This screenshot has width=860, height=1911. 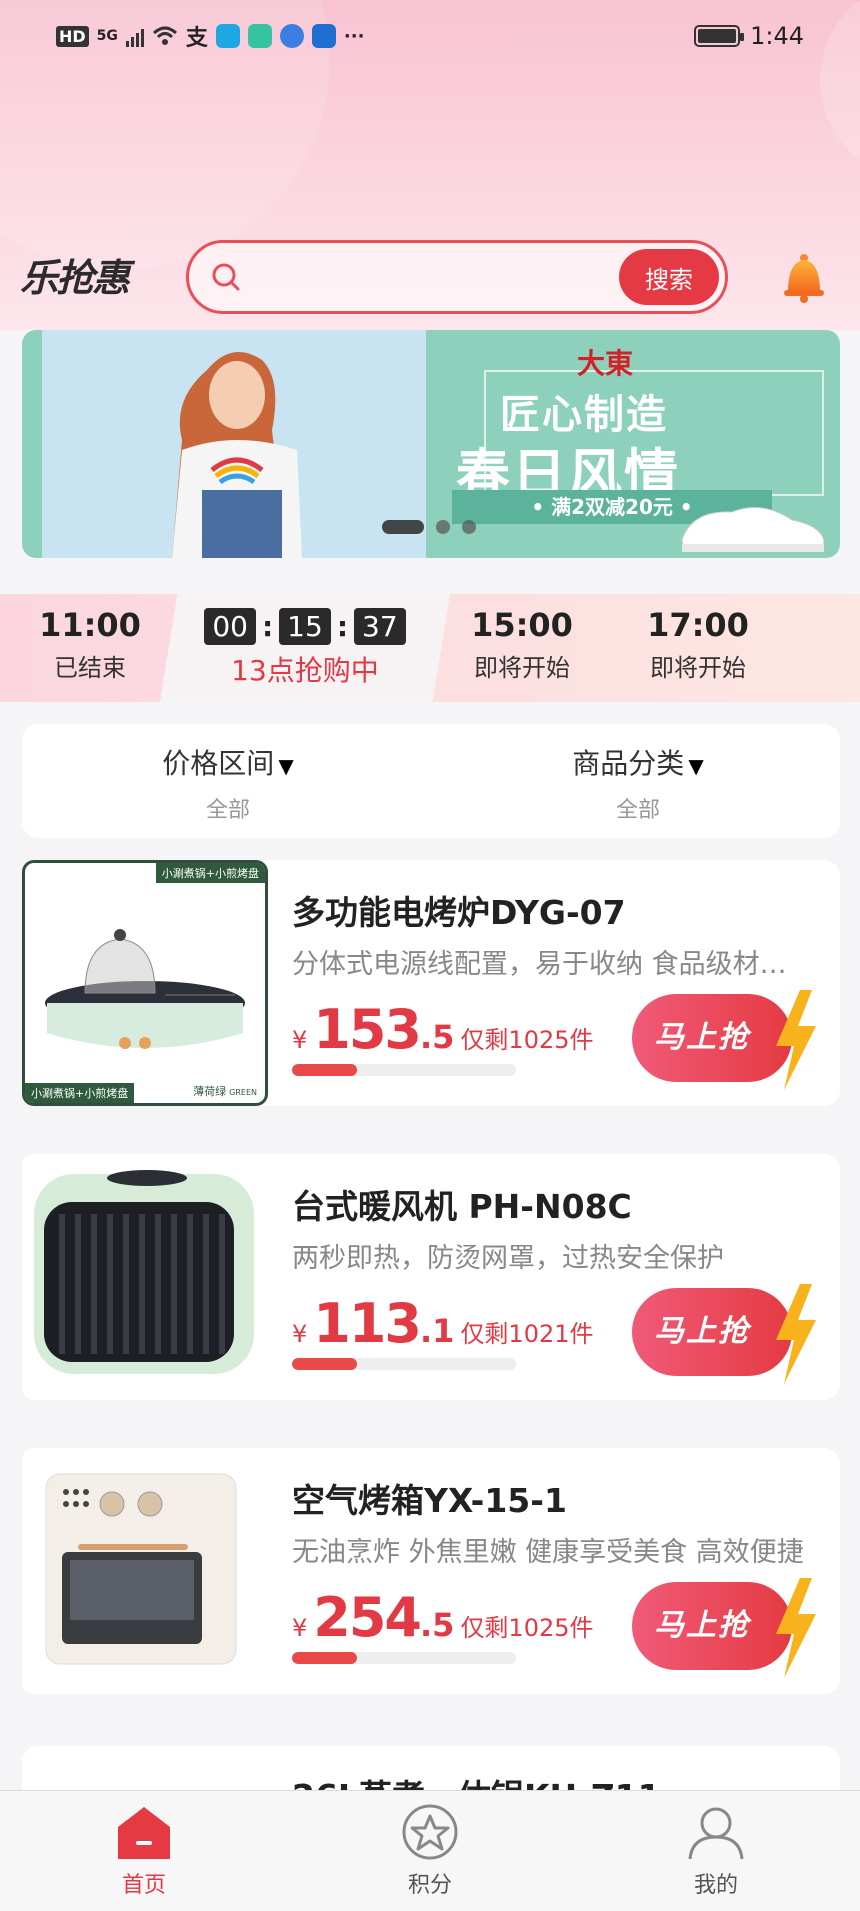 I want to click on price-range-filter: 价格区间 ▼ 全部, so click(x=228, y=783).